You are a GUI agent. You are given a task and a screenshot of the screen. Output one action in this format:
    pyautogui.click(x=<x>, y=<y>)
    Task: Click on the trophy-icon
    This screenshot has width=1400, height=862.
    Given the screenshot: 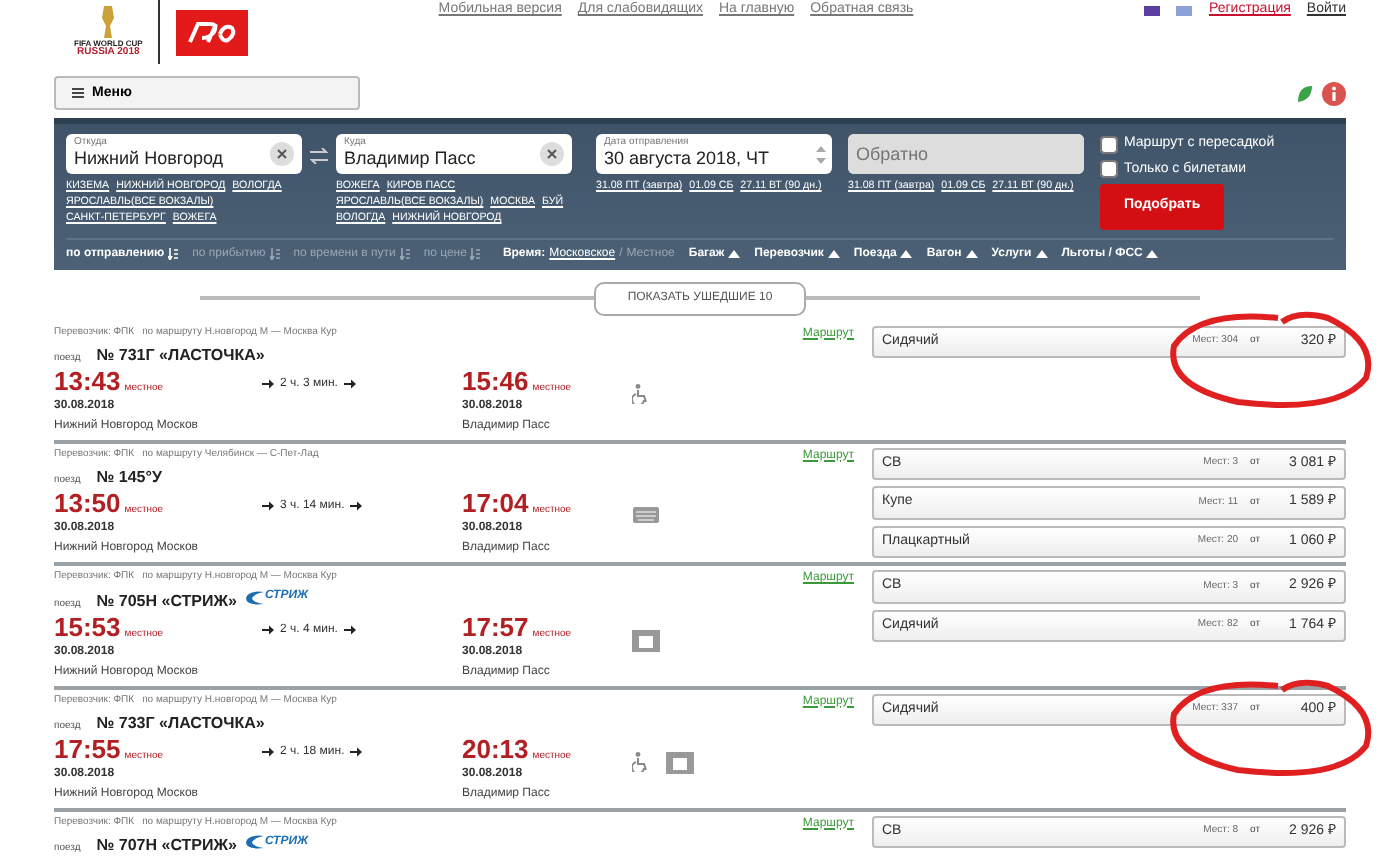 What is the action you would take?
    pyautogui.click(x=108, y=22)
    